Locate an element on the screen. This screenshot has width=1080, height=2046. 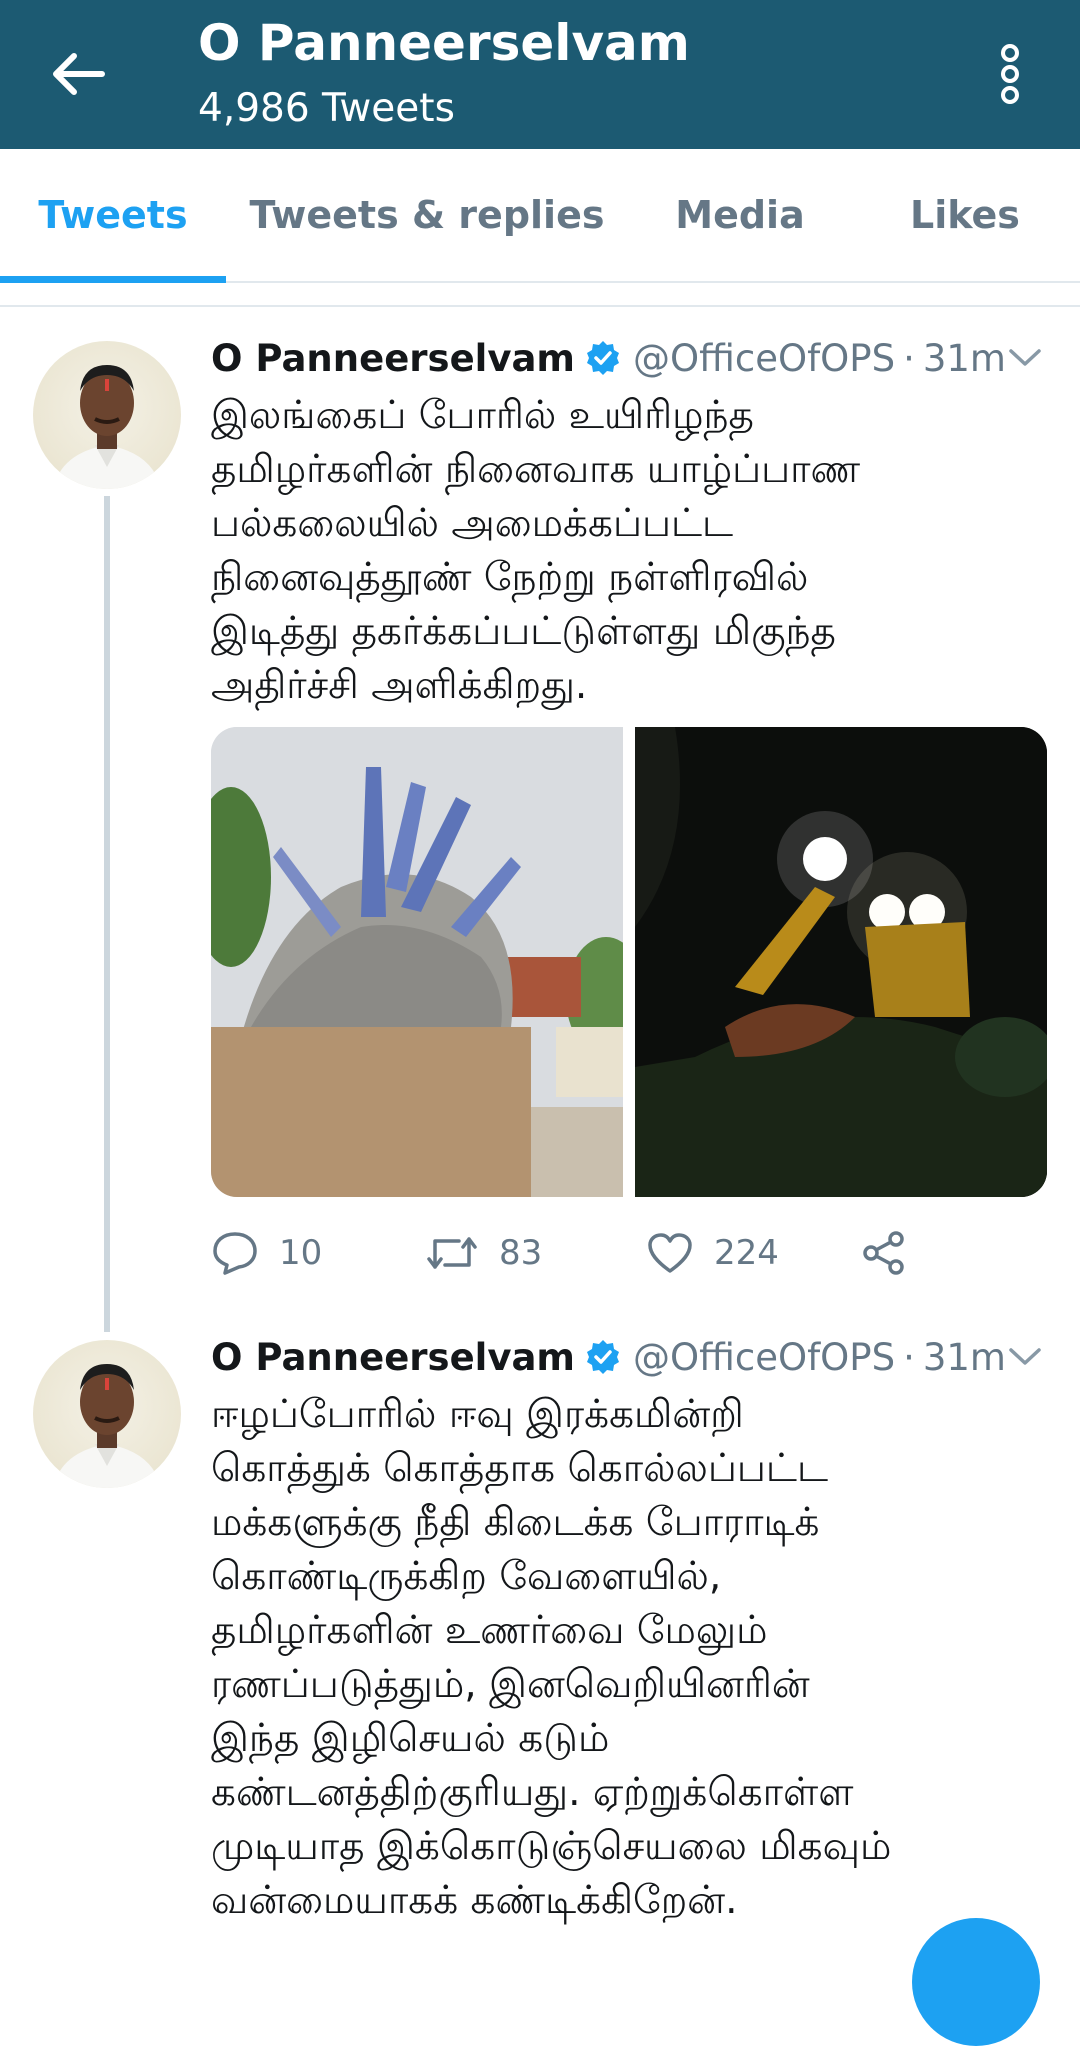
tab-likes-label: Likes is located at coordinates (965, 215).